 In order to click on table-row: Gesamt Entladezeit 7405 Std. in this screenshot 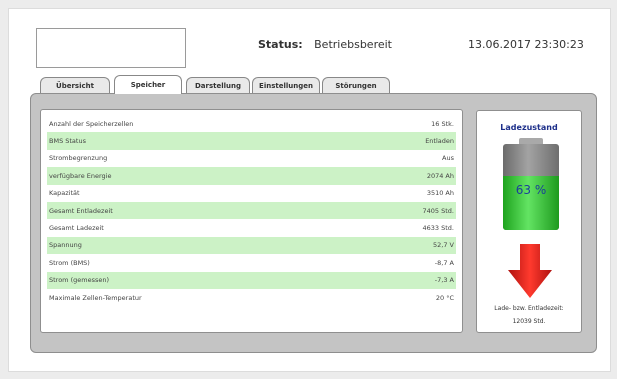, I will do `click(251, 210)`.